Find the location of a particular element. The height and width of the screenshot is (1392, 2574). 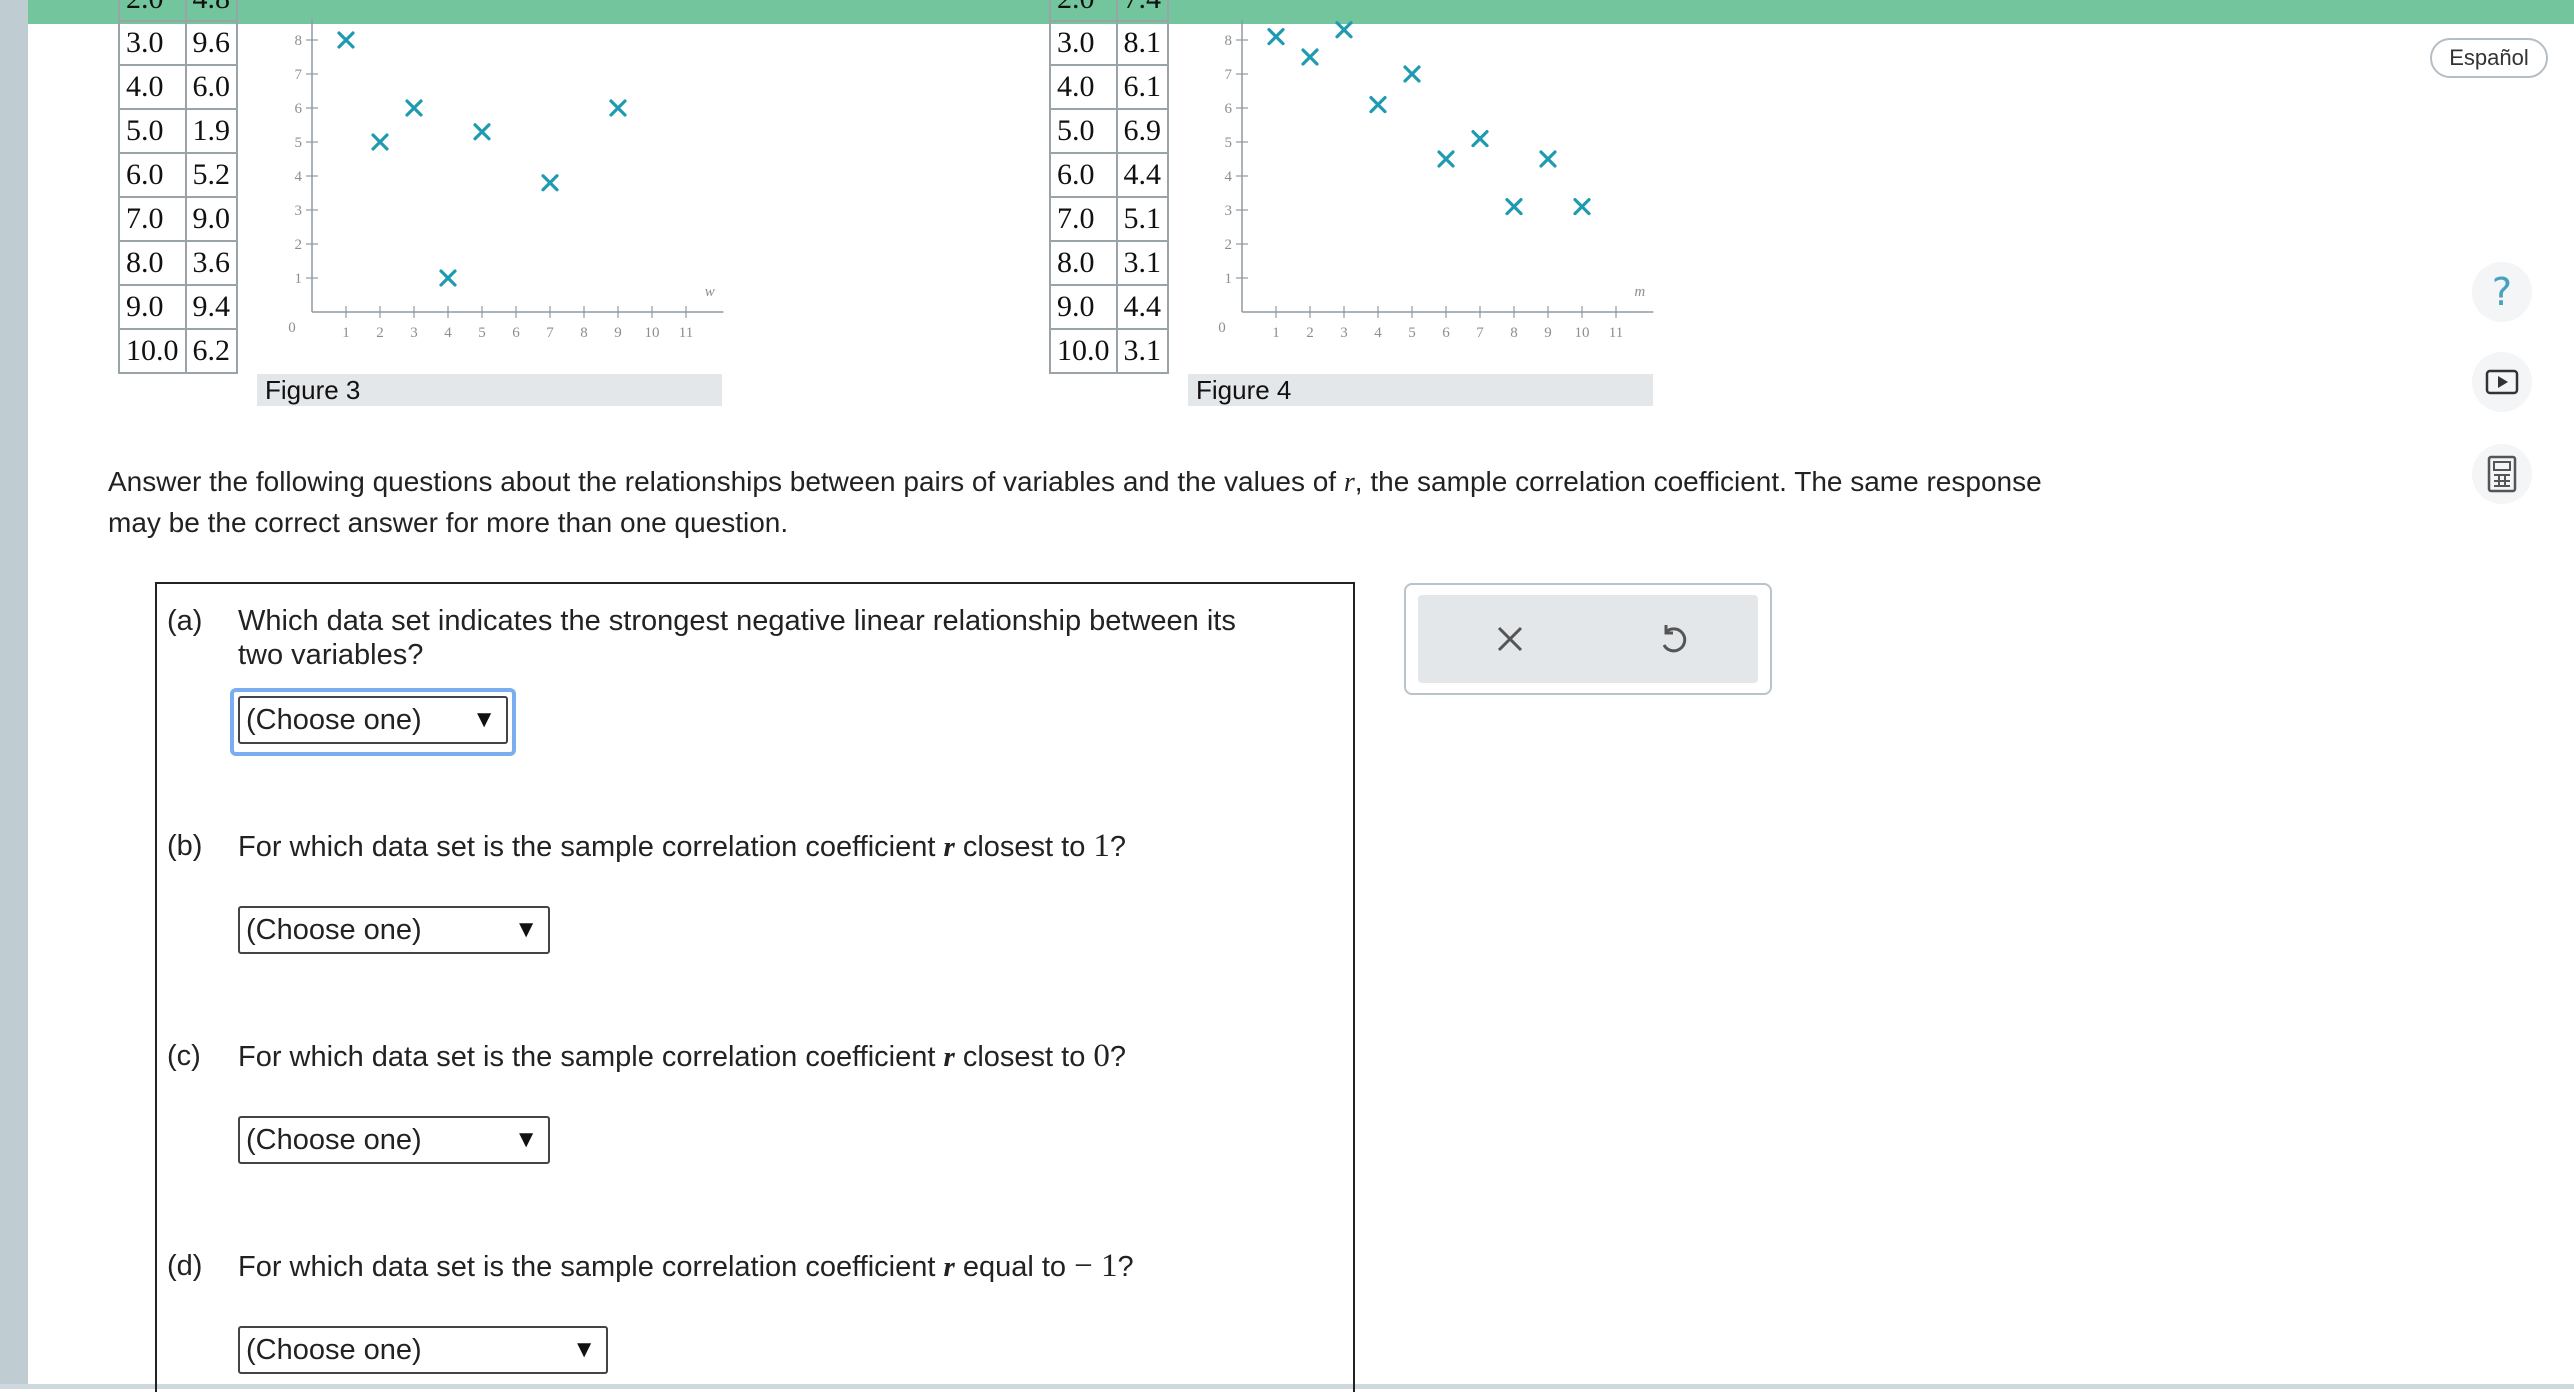

figure-4-table-row: 6.0 4.4 is located at coordinates (1109, 175).